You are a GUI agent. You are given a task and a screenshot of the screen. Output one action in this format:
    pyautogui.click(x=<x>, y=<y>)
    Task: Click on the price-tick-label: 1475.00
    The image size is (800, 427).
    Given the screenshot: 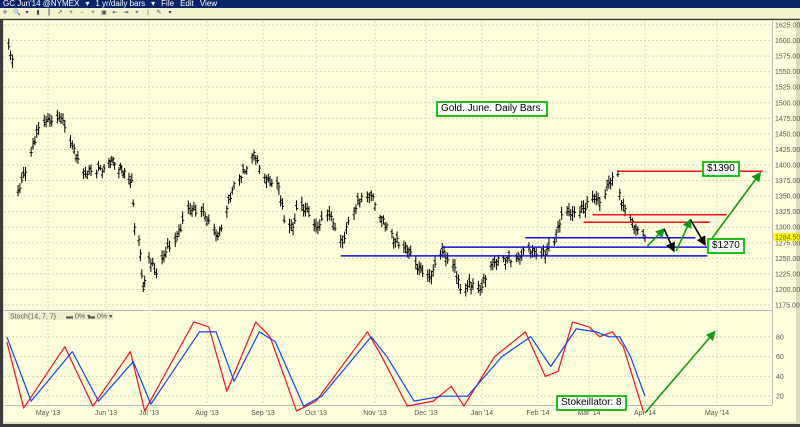 What is the action you would take?
    pyautogui.click(x=787, y=119)
    